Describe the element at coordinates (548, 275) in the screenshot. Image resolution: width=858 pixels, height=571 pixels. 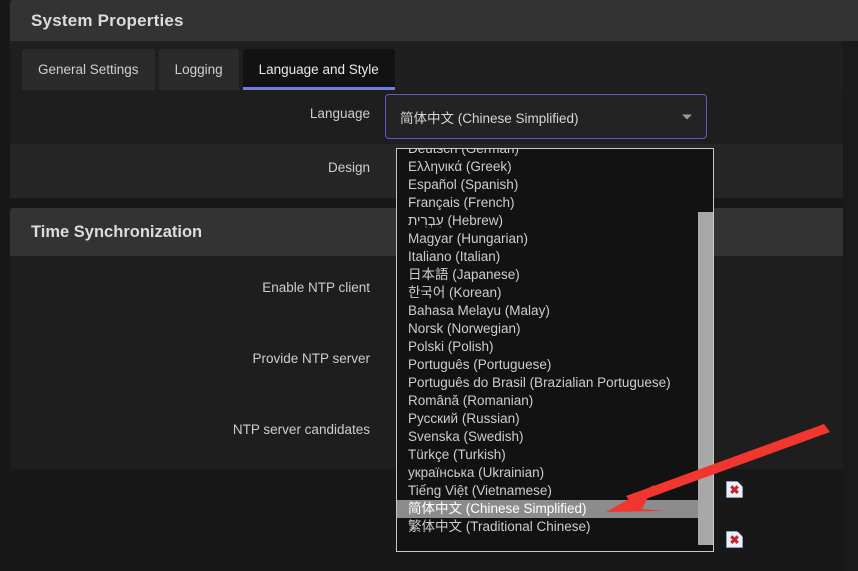
I see `language-dropdown-item: 日本語 (Japanese)` at that location.